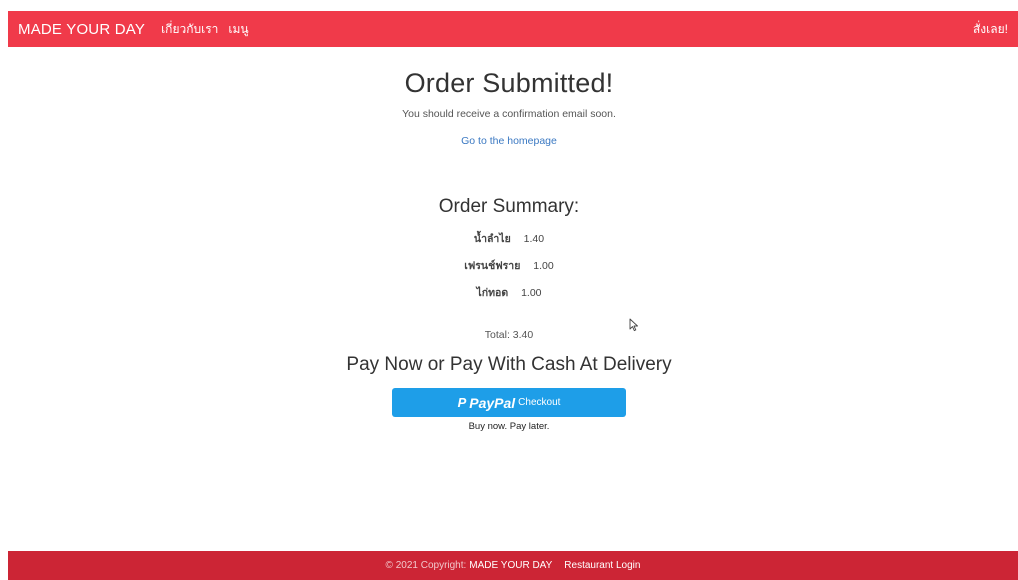  What do you see at coordinates (509, 335) in the screenshot?
I see `order-total: Total: 3.40` at bounding box center [509, 335].